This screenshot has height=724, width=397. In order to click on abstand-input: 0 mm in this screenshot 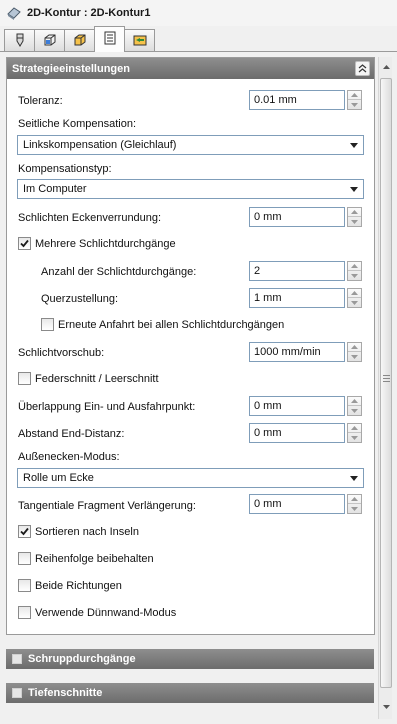, I will do `click(297, 433)`.